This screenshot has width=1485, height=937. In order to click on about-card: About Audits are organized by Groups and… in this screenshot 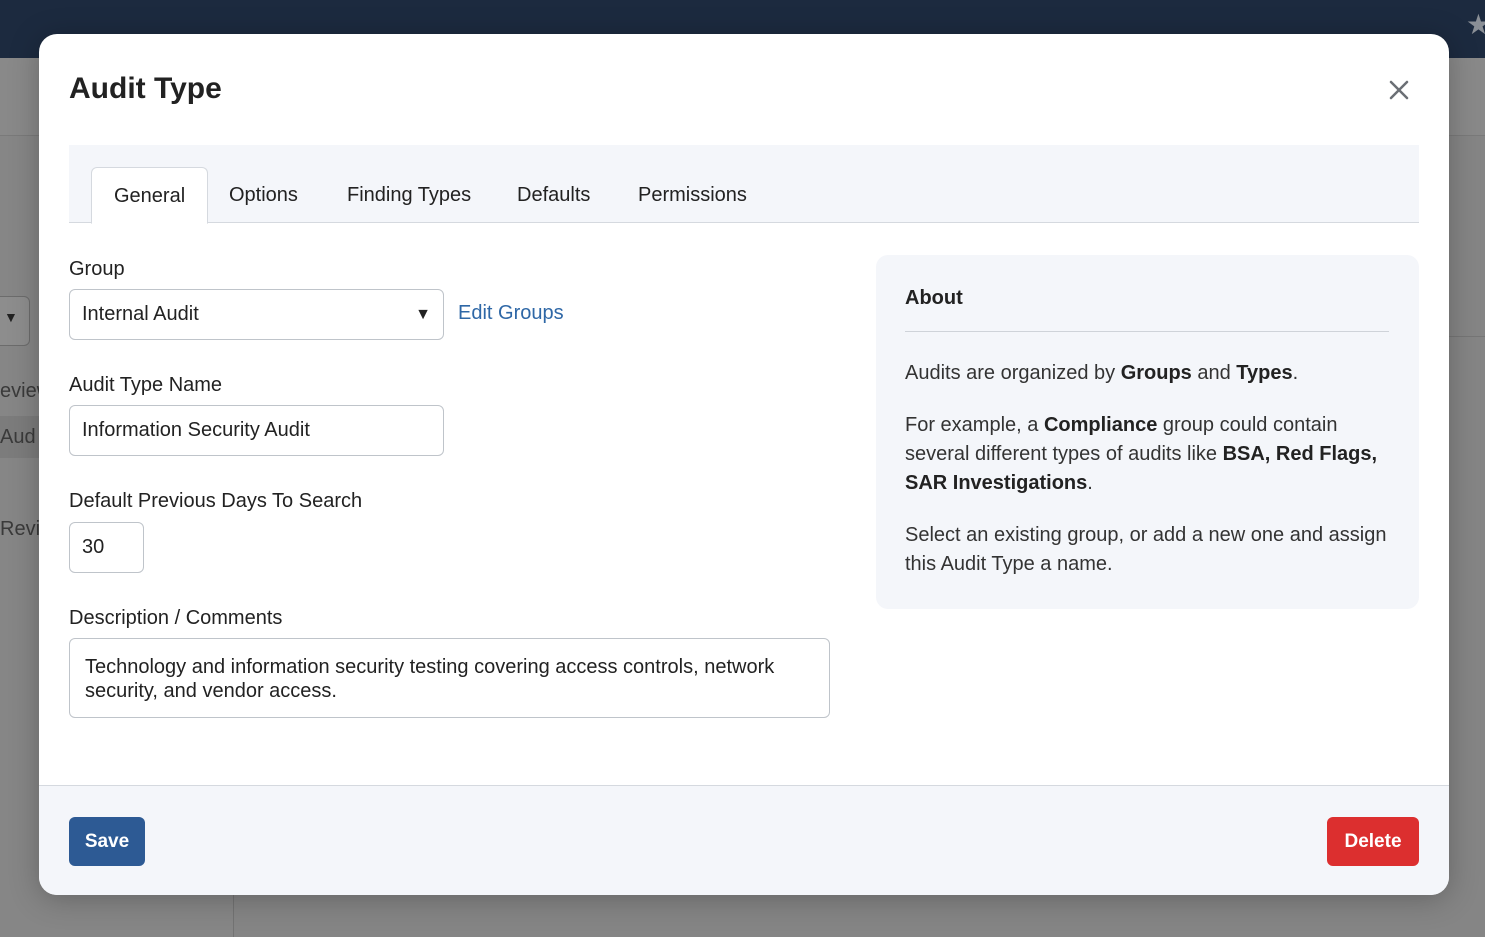, I will do `click(1147, 432)`.